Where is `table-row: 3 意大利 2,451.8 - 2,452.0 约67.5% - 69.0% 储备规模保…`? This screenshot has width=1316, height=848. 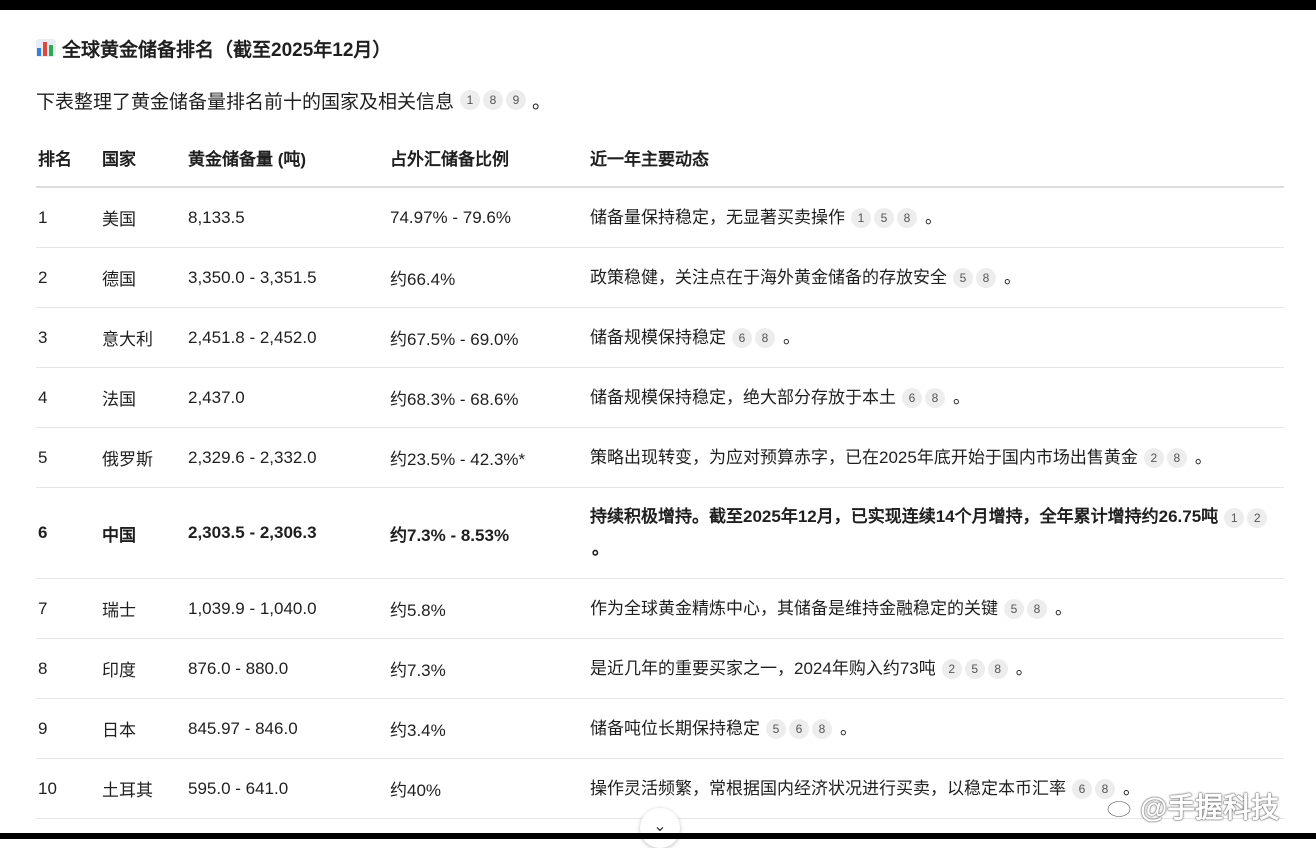
table-row: 3 意大利 2,451.8 - 2,452.0 约67.5% - 69.0% 储备规模保… is located at coordinates (660, 337).